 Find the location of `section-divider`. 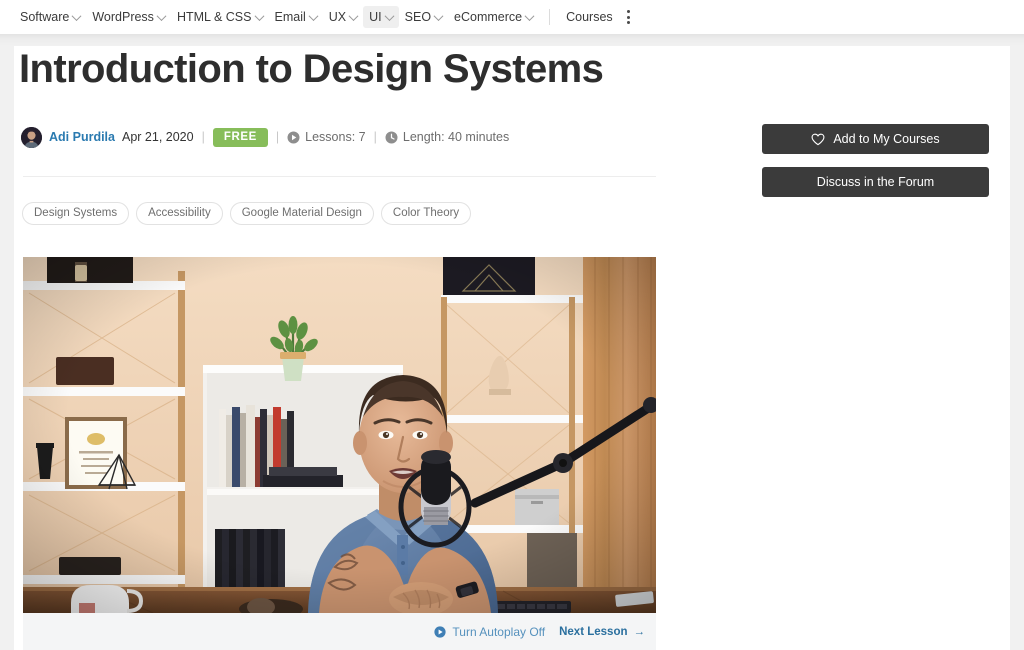

section-divider is located at coordinates (339, 176).